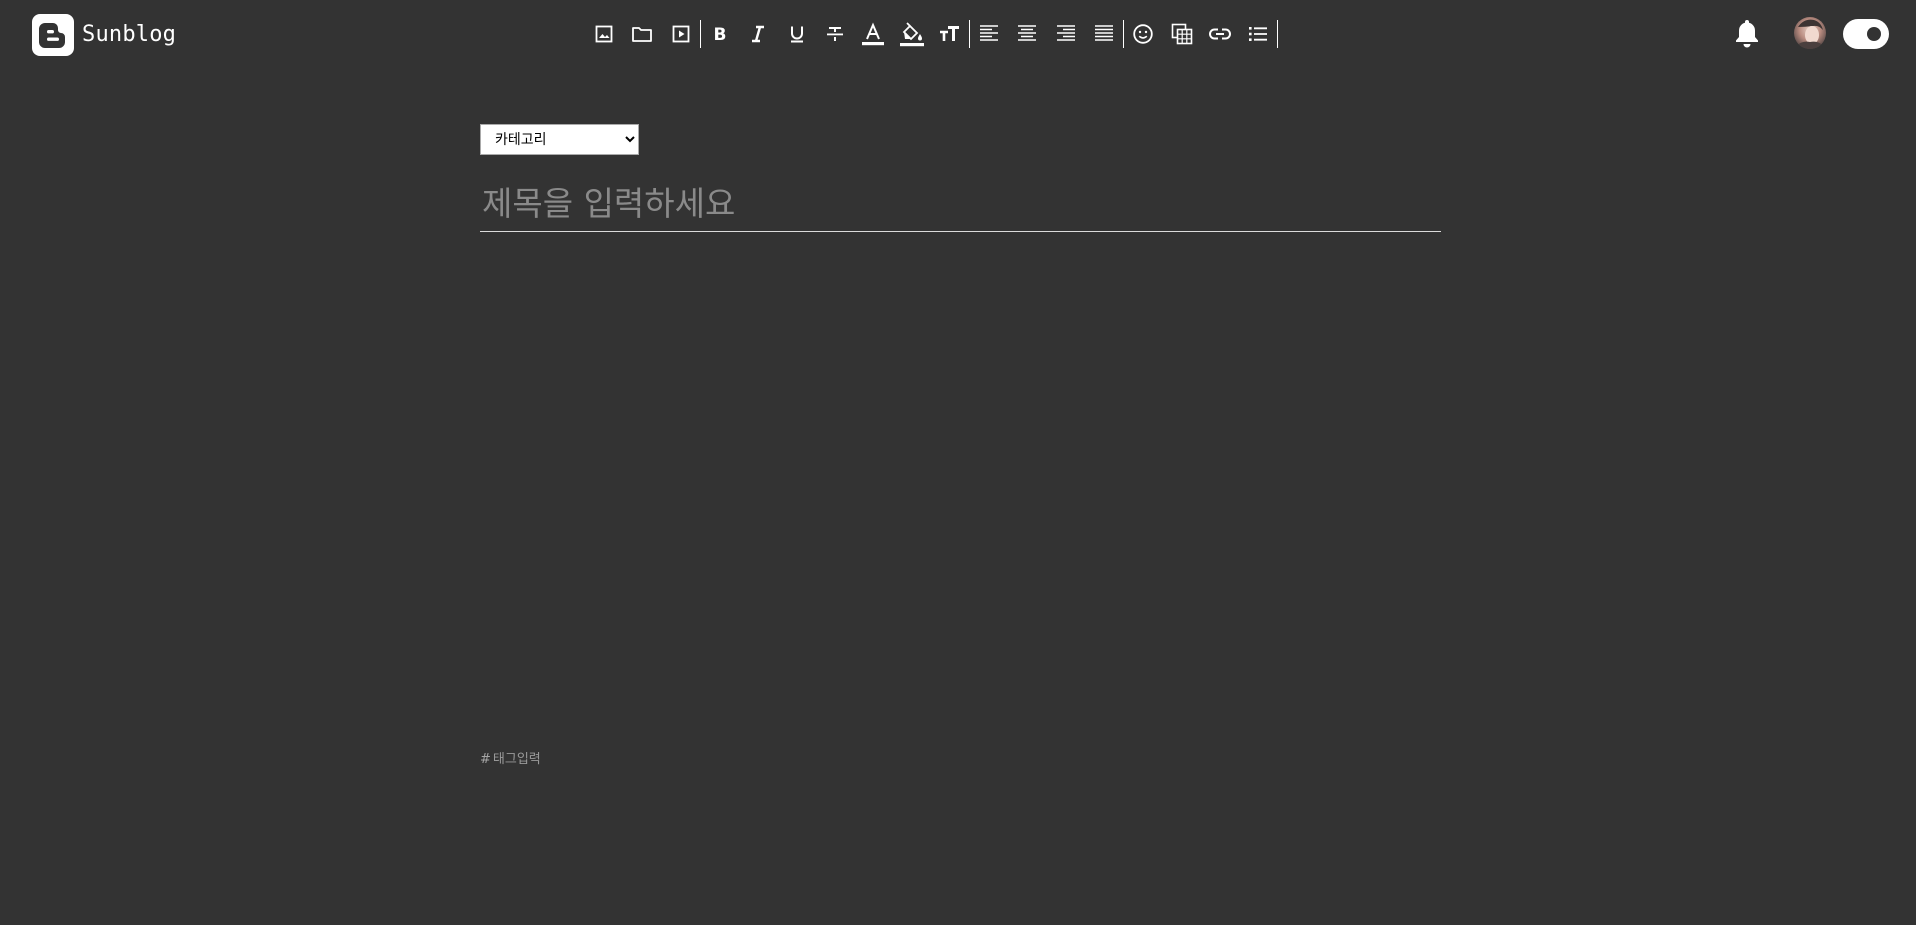 This screenshot has height=925, width=1916. Describe the element at coordinates (129, 35) in the screenshot. I see `brand-name: Sunblog` at that location.